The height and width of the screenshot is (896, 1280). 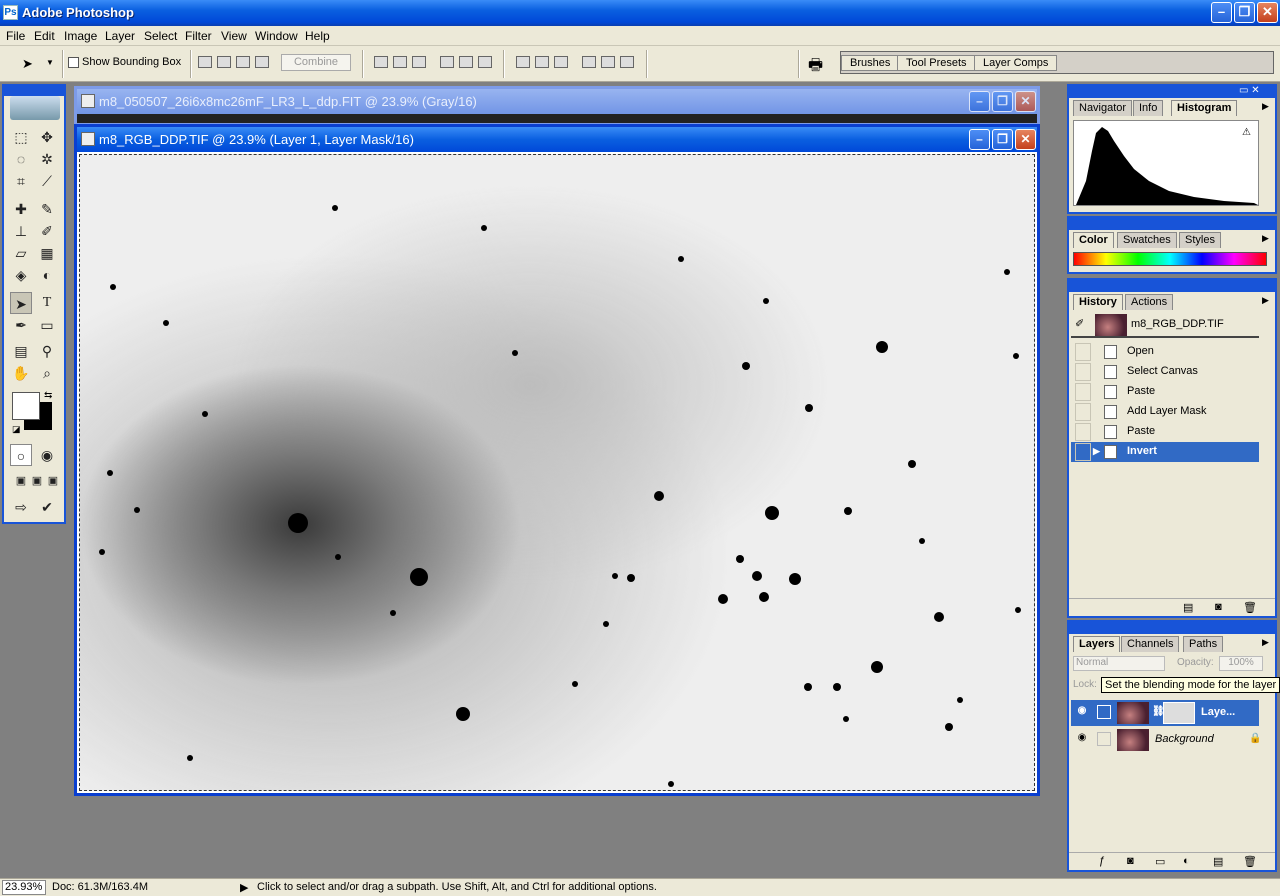 What do you see at coordinates (419, 62) in the screenshot?
I see `align-bottom-icon` at bounding box center [419, 62].